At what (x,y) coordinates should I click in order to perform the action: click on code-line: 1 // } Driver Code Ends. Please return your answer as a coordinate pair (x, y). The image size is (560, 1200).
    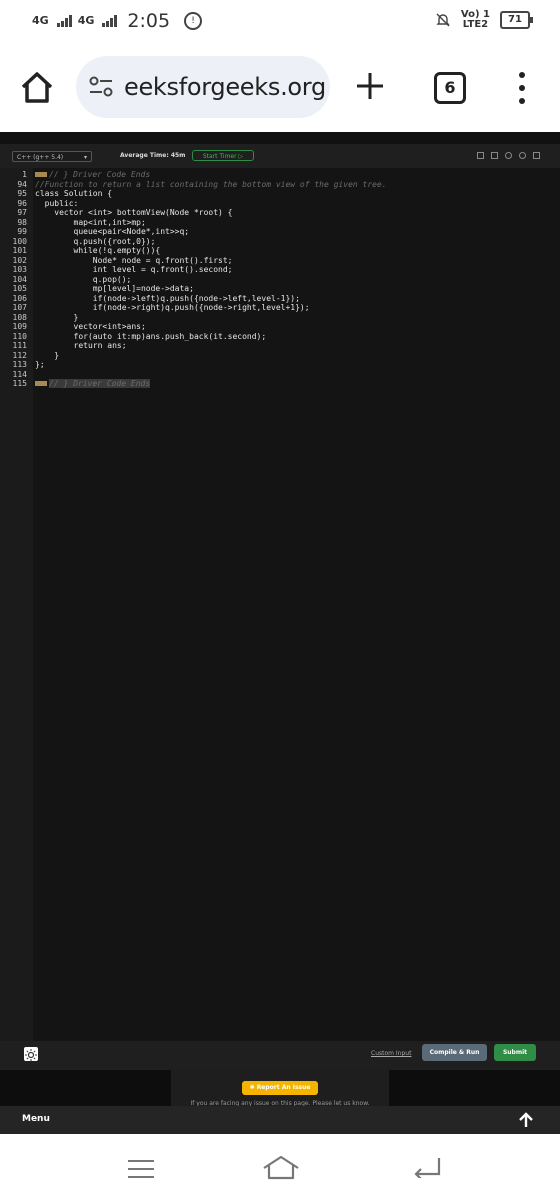
    Looking at the image, I should click on (280, 175).